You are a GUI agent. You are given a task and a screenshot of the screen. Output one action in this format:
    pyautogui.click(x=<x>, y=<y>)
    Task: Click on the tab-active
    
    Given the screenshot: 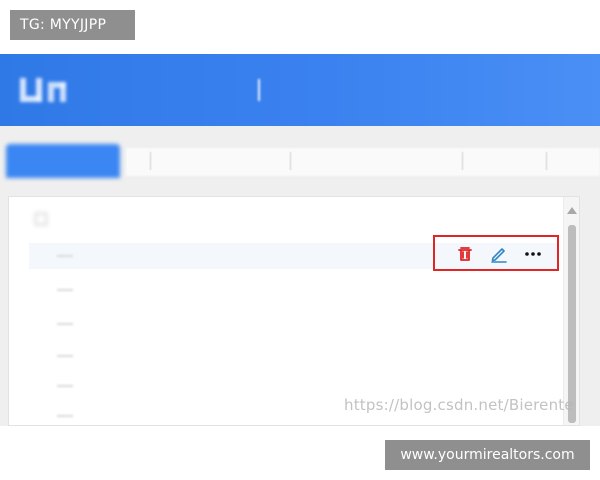 What is the action you would take?
    pyautogui.click(x=63, y=161)
    